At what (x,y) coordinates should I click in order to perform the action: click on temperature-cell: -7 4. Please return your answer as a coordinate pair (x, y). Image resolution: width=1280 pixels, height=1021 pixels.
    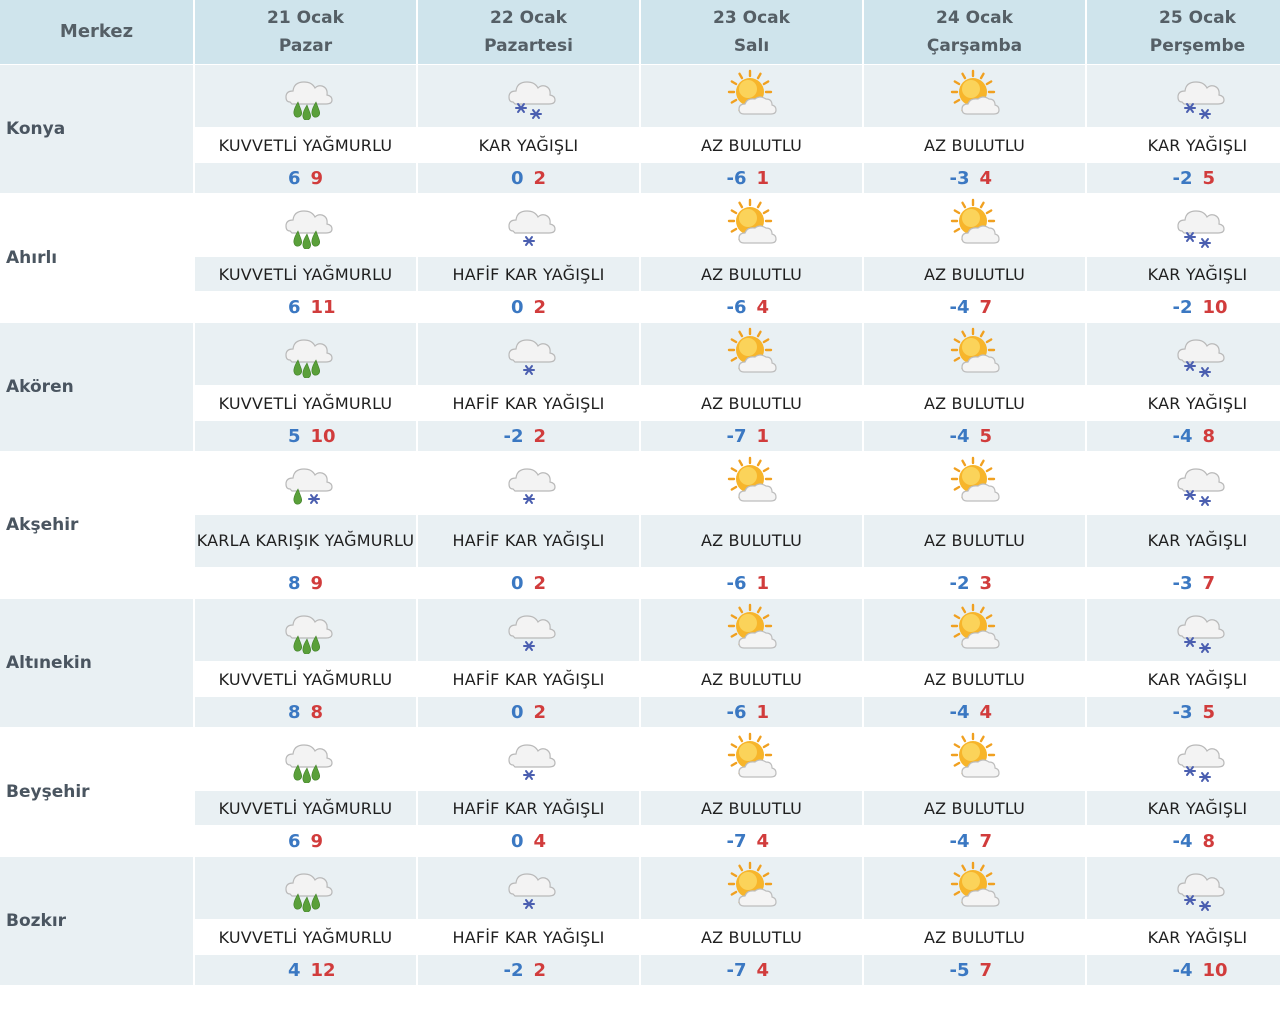
    Looking at the image, I should click on (751, 970).